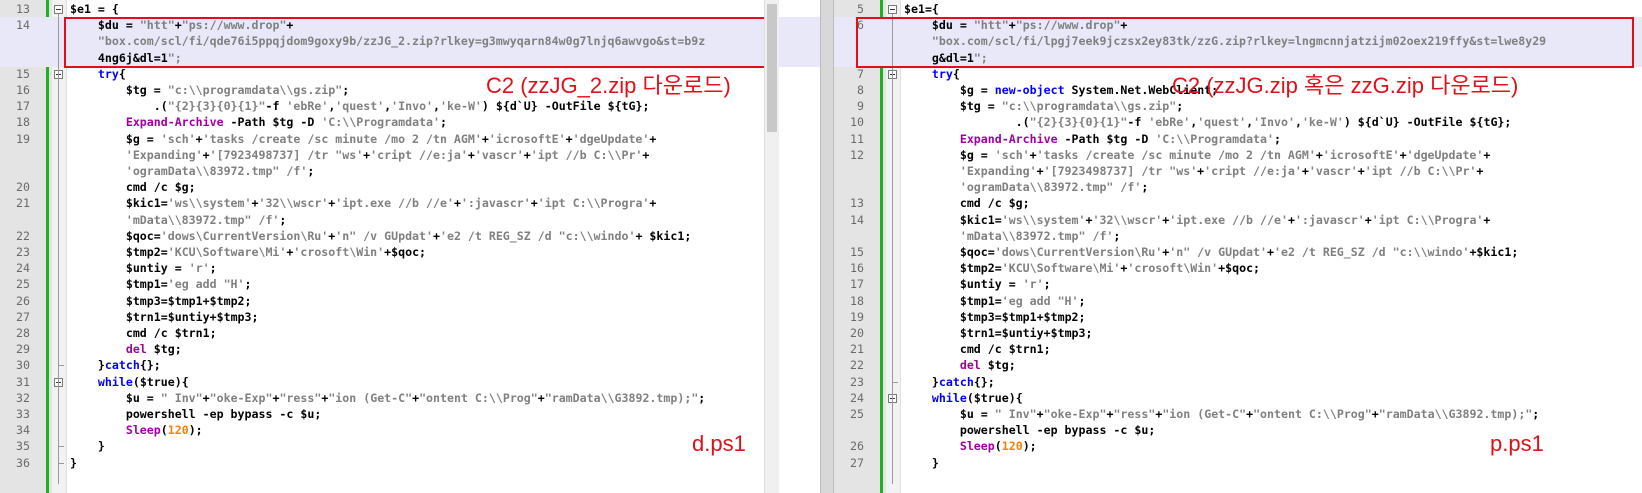 The image size is (1642, 493). Describe the element at coordinates (1238, 203) in the screenshot. I see `code-line: 13 cmd /c $g;` at that location.